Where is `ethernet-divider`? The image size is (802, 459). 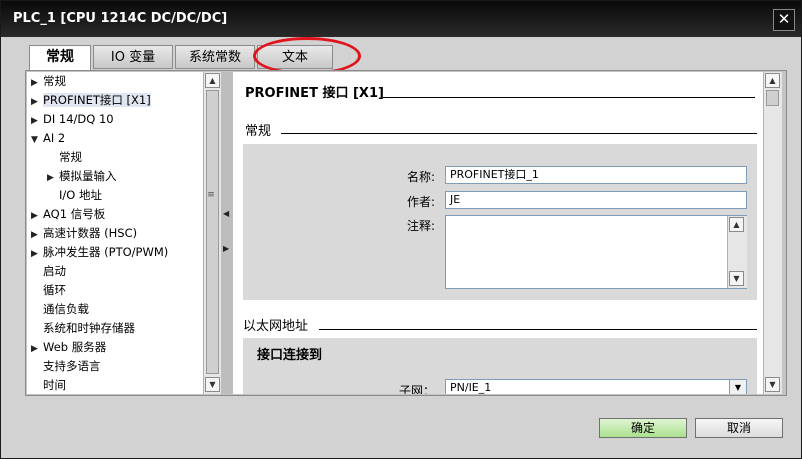 ethernet-divider is located at coordinates (538, 329).